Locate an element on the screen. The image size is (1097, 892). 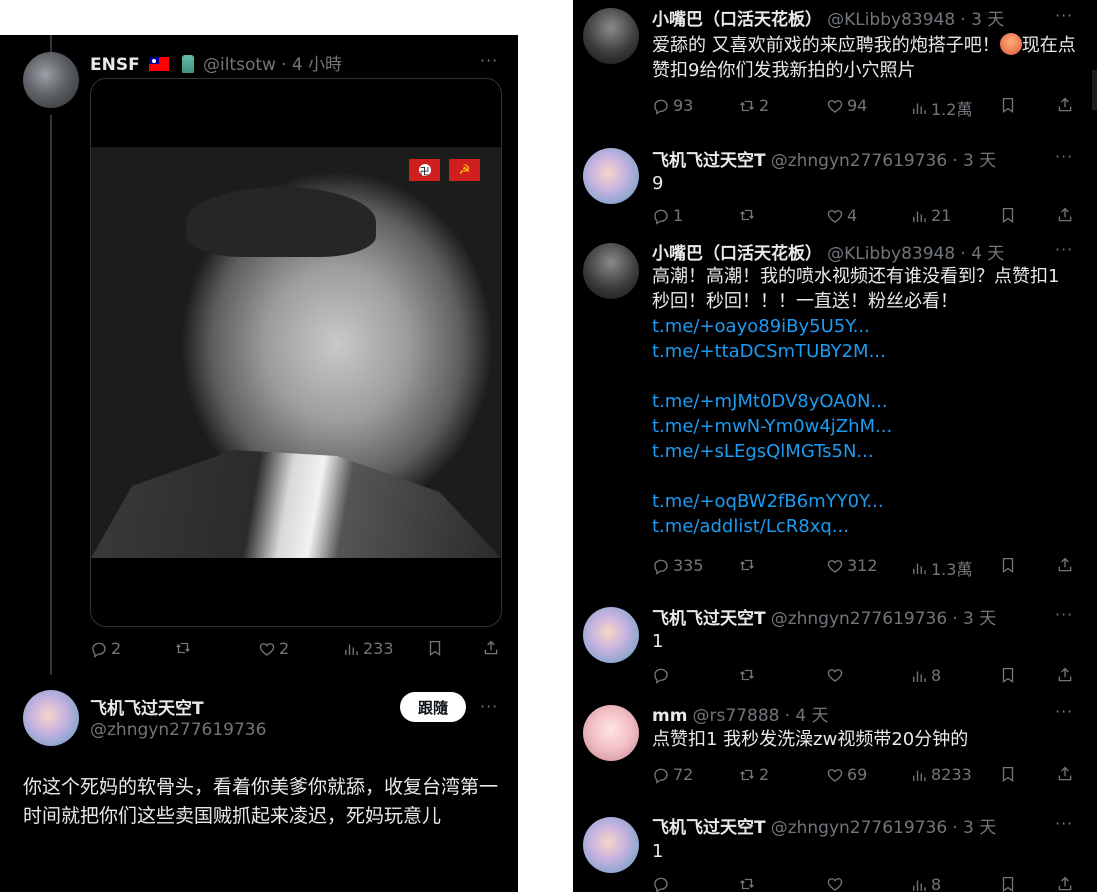
follow-button: 跟隨 is located at coordinates (433, 707).